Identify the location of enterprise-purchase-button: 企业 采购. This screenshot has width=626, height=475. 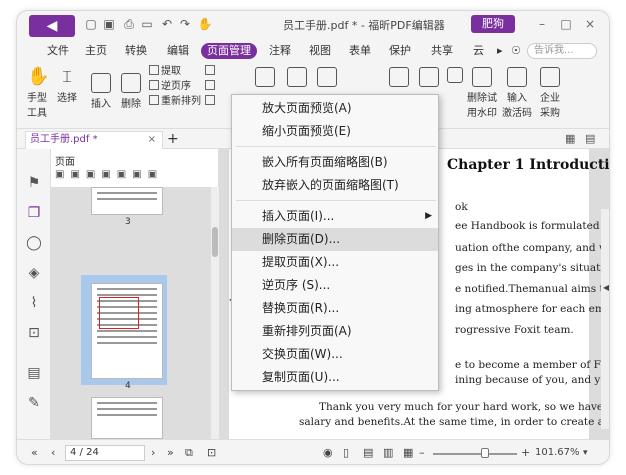
(550, 93).